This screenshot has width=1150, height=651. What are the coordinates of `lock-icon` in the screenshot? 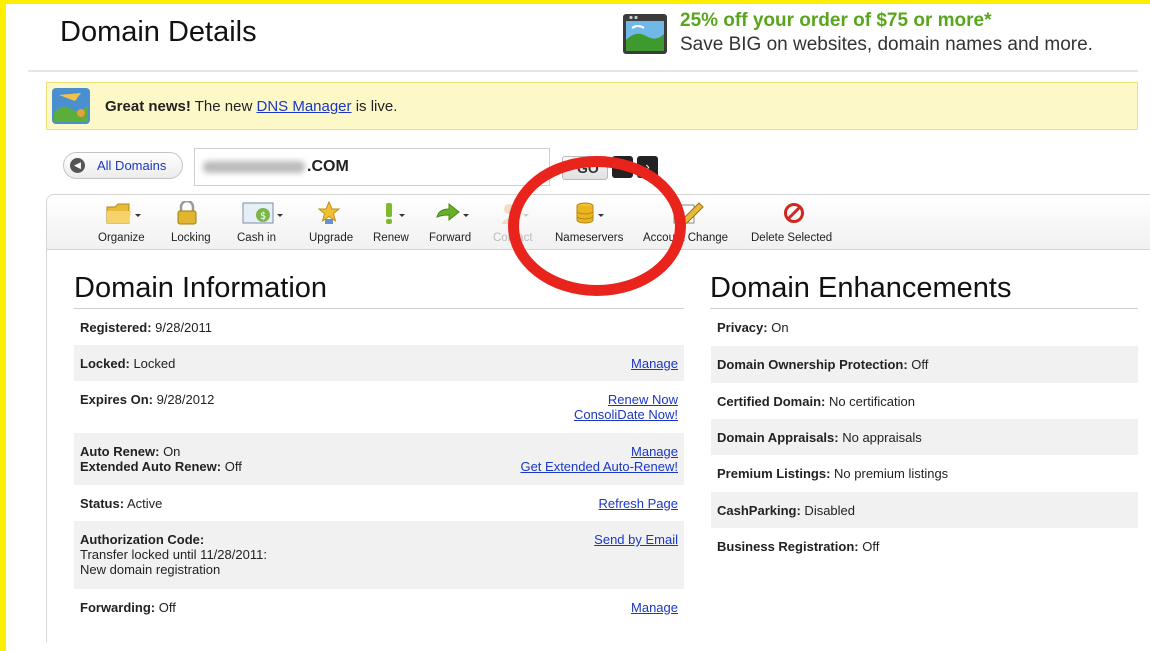 It's located at (195, 212).